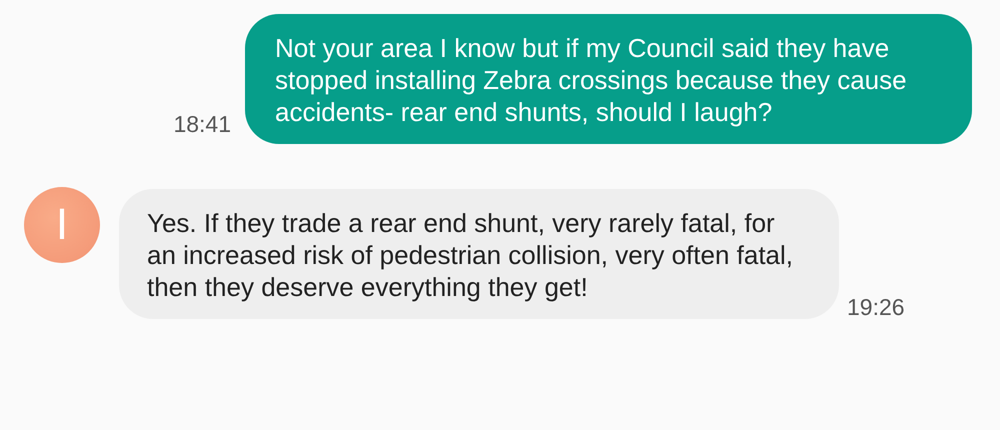 This screenshot has width=1000, height=430. What do you see at coordinates (202, 125) in the screenshot?
I see `message-time: 18:41` at bounding box center [202, 125].